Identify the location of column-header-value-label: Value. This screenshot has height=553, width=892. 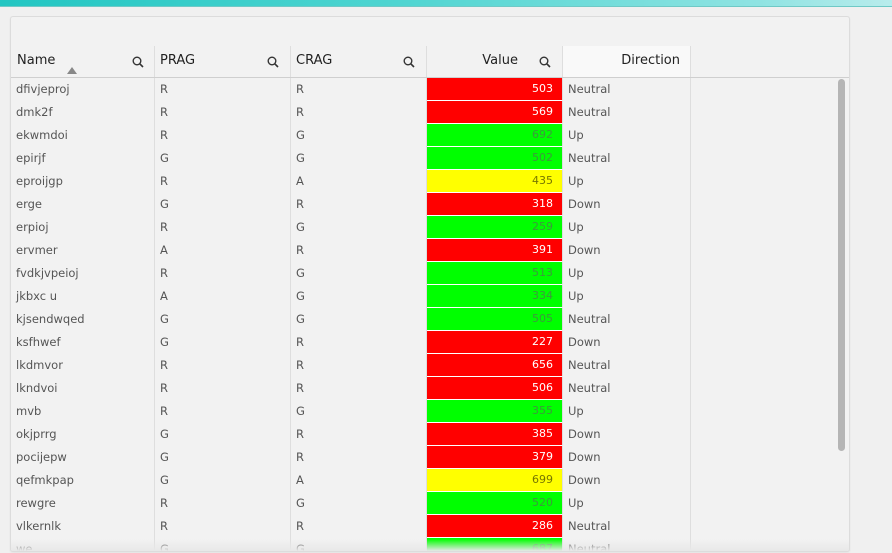
(500, 60).